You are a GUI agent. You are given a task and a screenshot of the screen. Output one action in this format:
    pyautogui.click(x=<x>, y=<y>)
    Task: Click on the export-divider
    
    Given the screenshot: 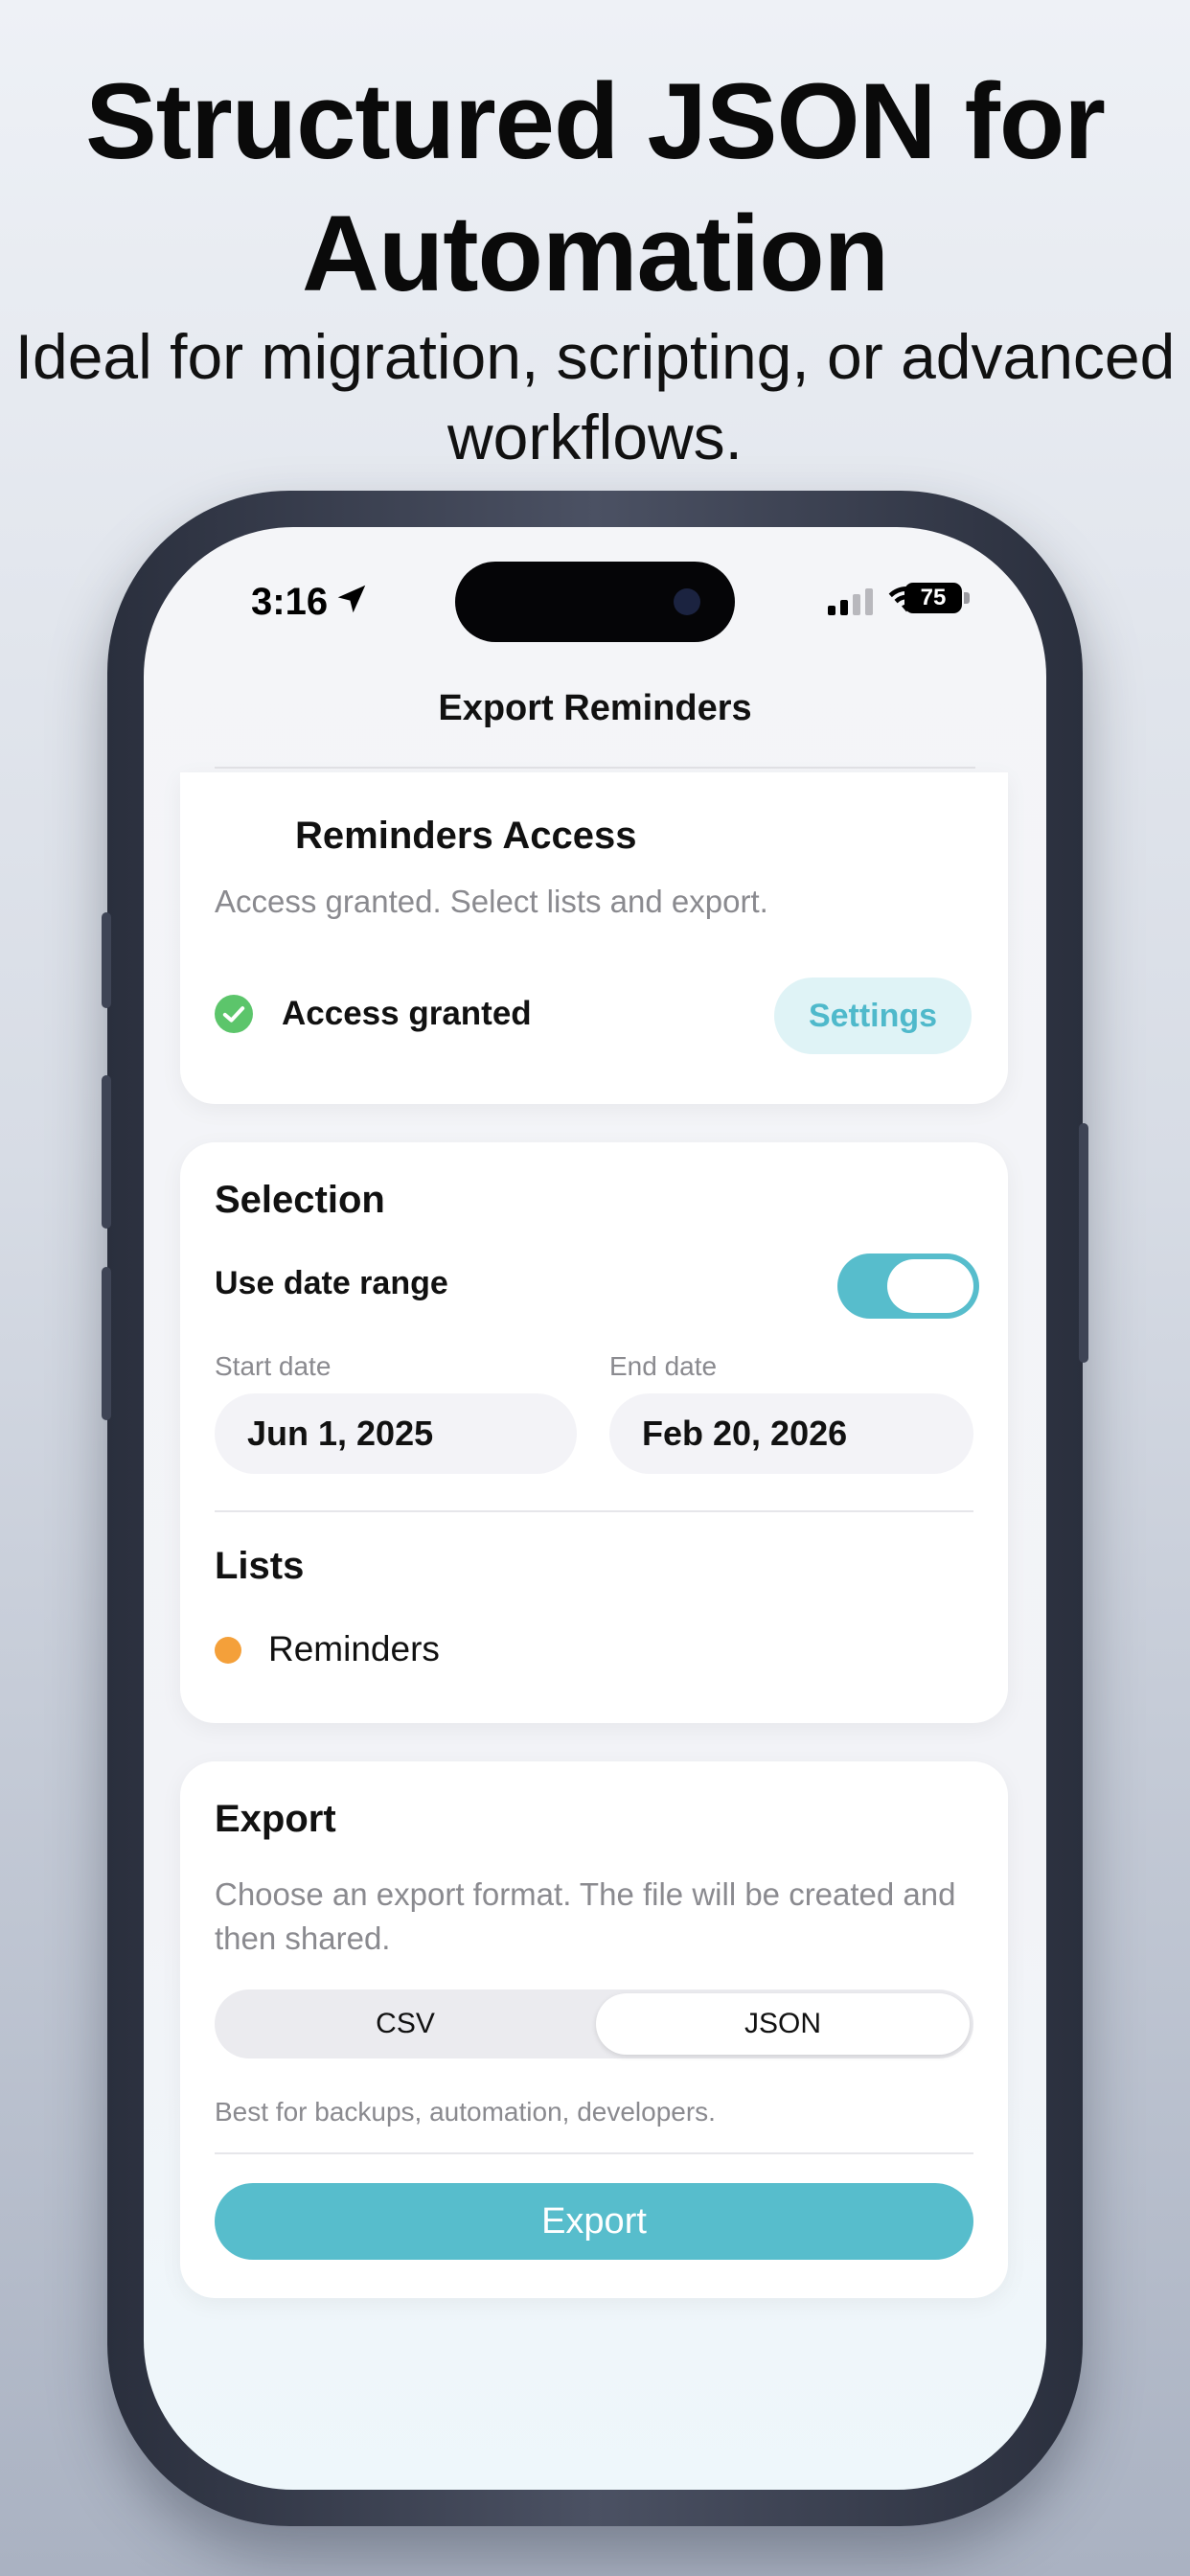 What is the action you would take?
    pyautogui.click(x=594, y=2153)
    